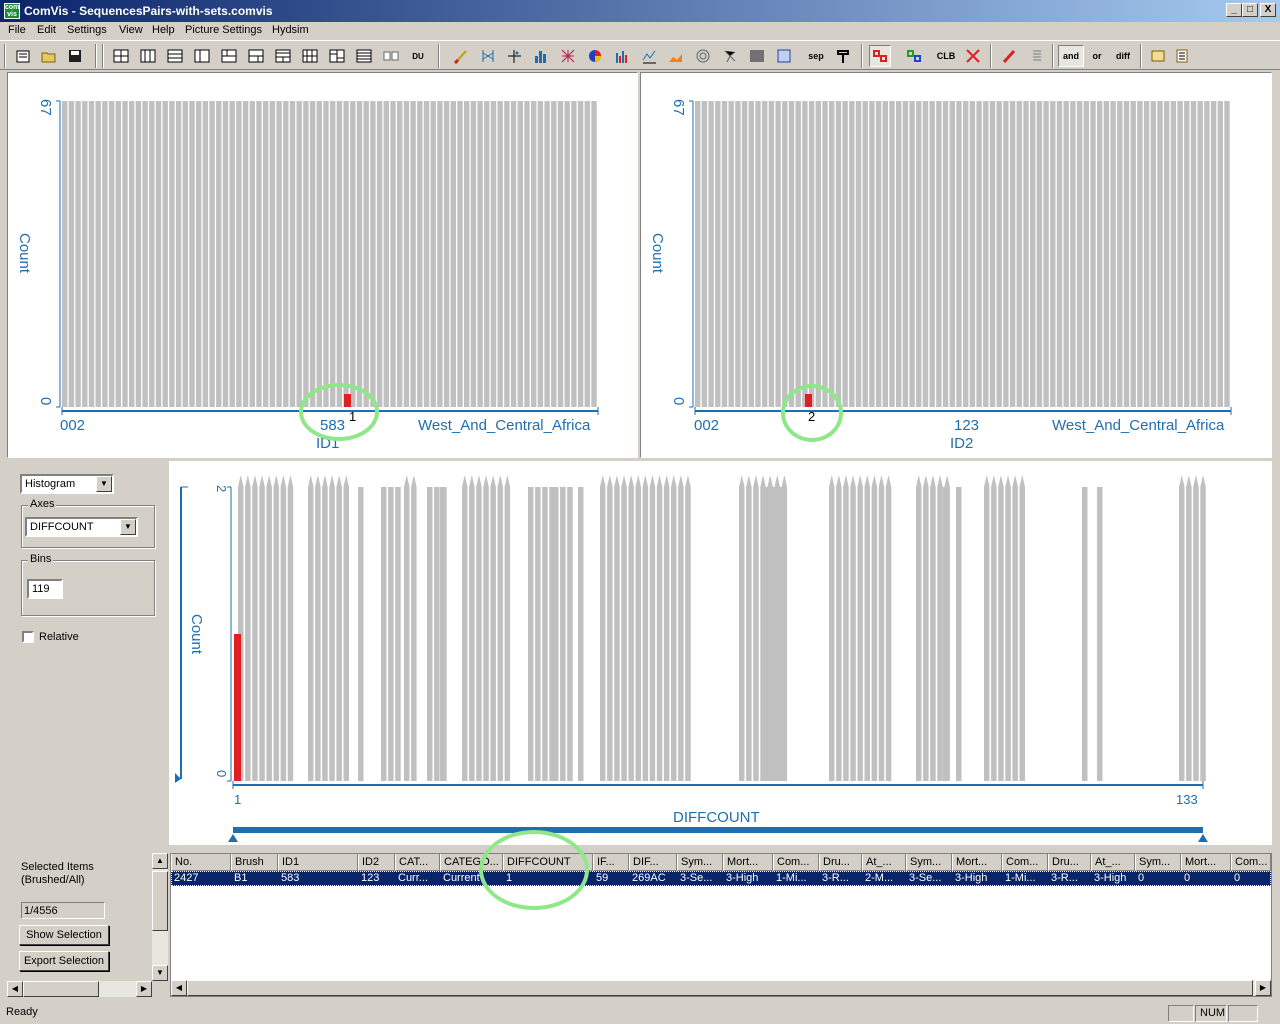  Describe the element at coordinates (310, 56) in the screenshot. I see `layout-8-icon` at that location.